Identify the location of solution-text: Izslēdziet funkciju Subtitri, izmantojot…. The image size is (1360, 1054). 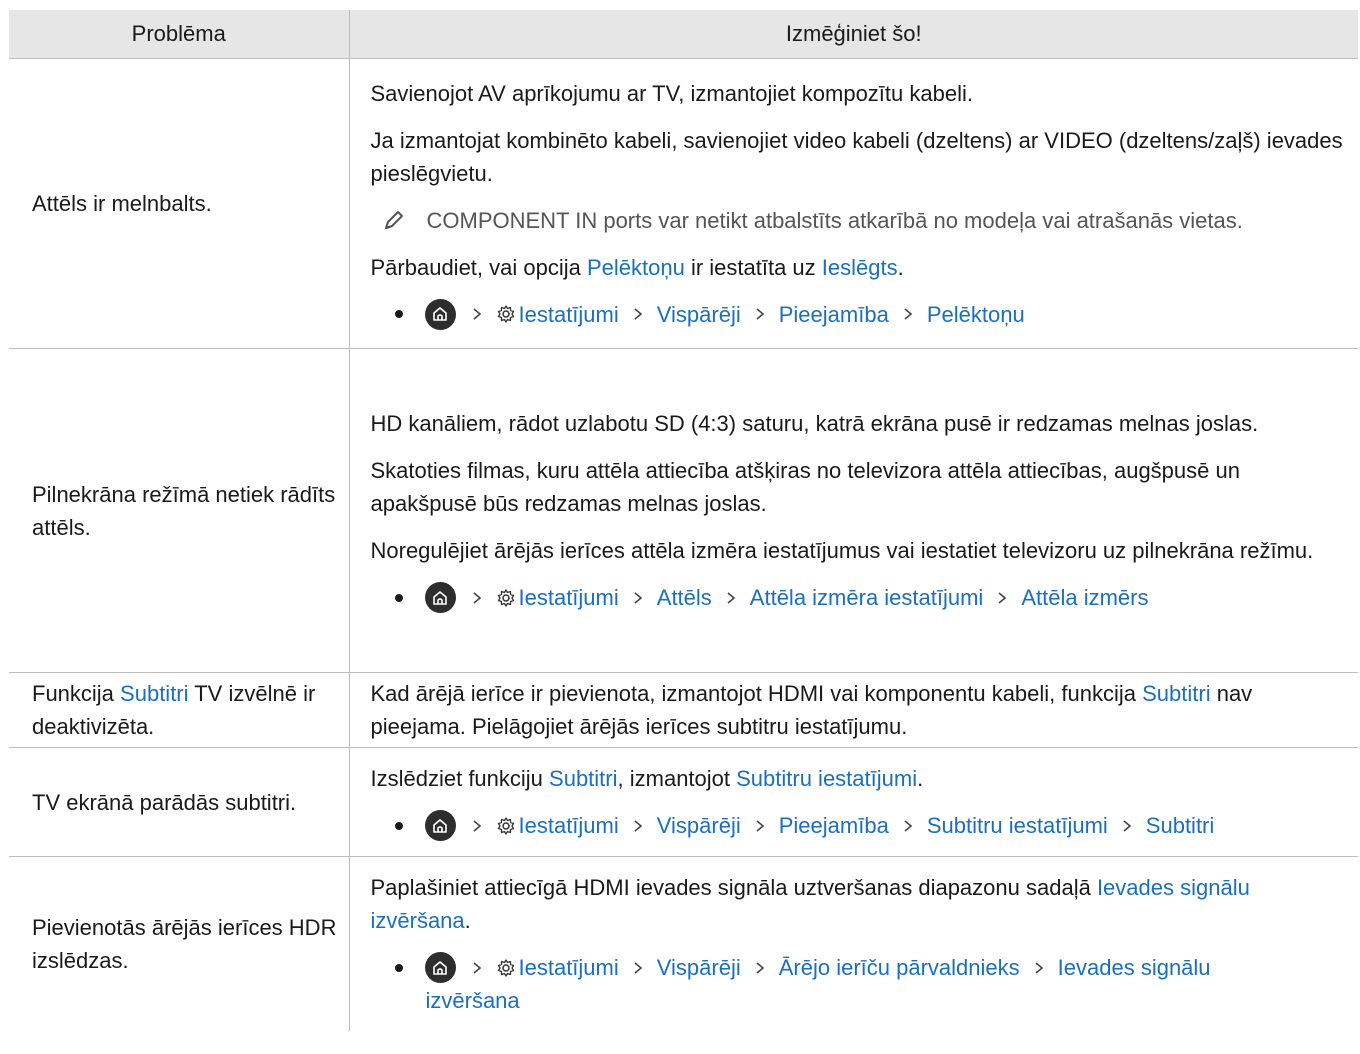
(861, 778).